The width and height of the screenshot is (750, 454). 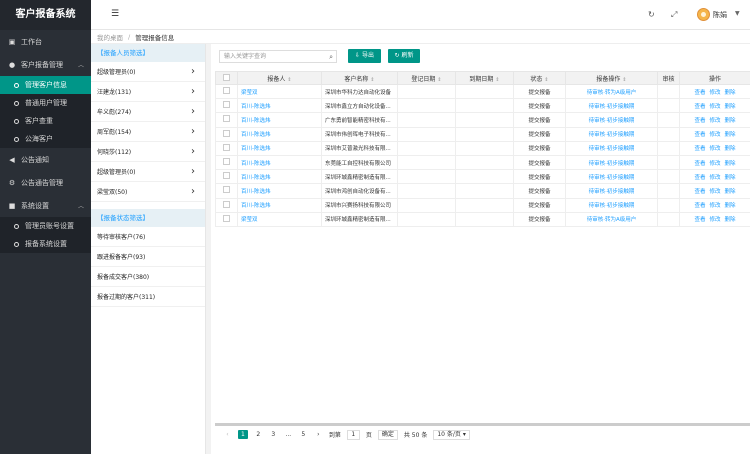 I want to click on table-row: 百川-陈选炜 深圳市鸿创自动化设备有... 提交报备 待审核·初步接触期 查看 修改 删除, so click(x=482, y=191).